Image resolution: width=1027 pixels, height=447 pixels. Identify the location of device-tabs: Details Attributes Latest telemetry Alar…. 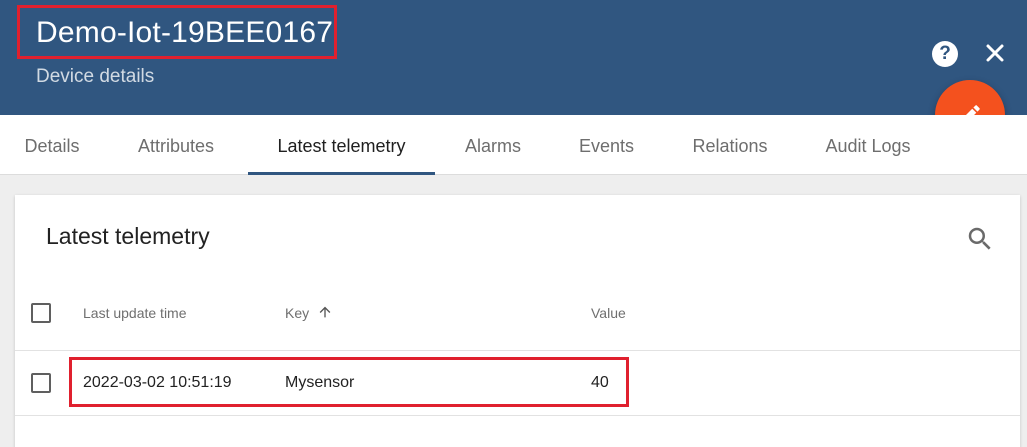
(513, 145).